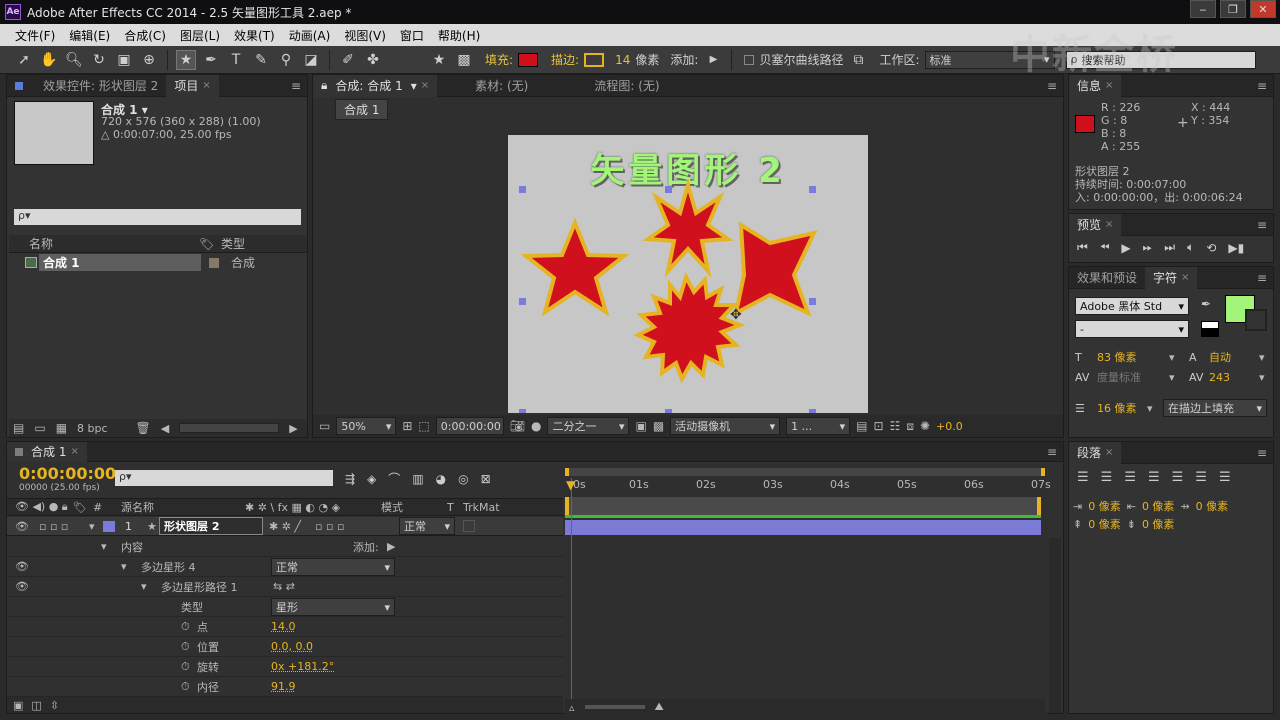 The width and height of the screenshot is (1280, 720). I want to click on menu-window: 窗口, so click(412, 35).